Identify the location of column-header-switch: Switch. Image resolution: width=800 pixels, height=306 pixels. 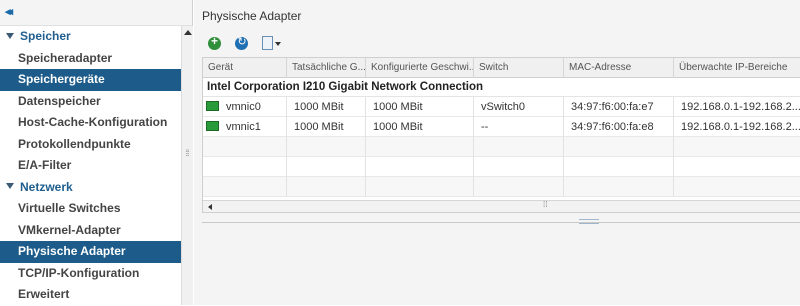
(519, 68).